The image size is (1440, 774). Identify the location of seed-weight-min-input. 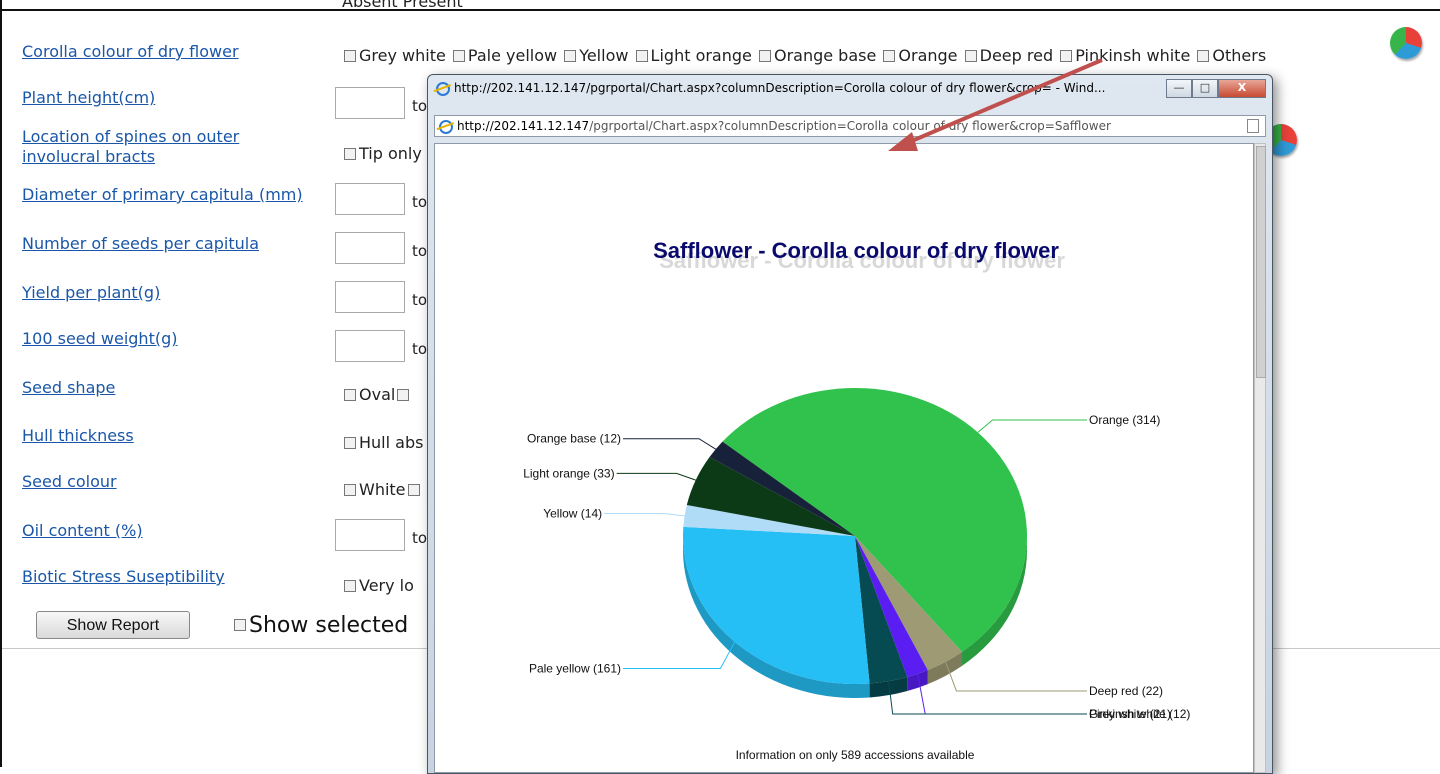
(370, 346).